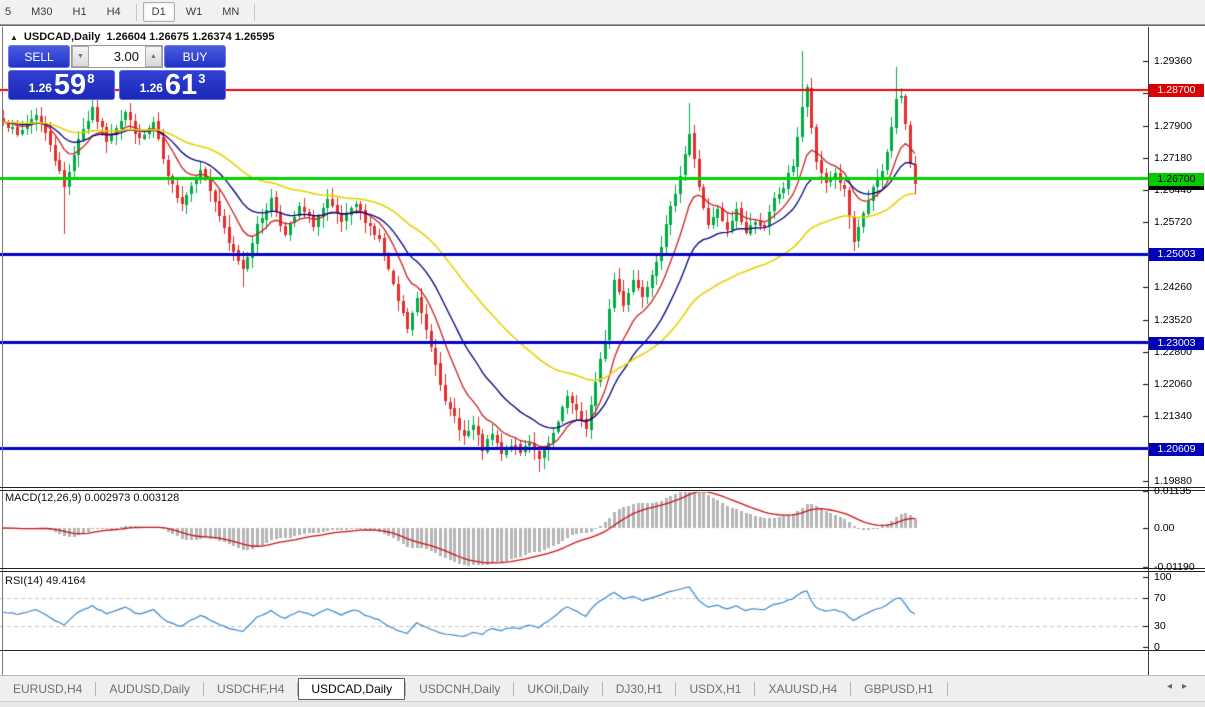 Image resolution: width=1205 pixels, height=707 pixels. Describe the element at coordinates (158, 12) in the screenshot. I see `timeframe-button-d1: D1` at that location.